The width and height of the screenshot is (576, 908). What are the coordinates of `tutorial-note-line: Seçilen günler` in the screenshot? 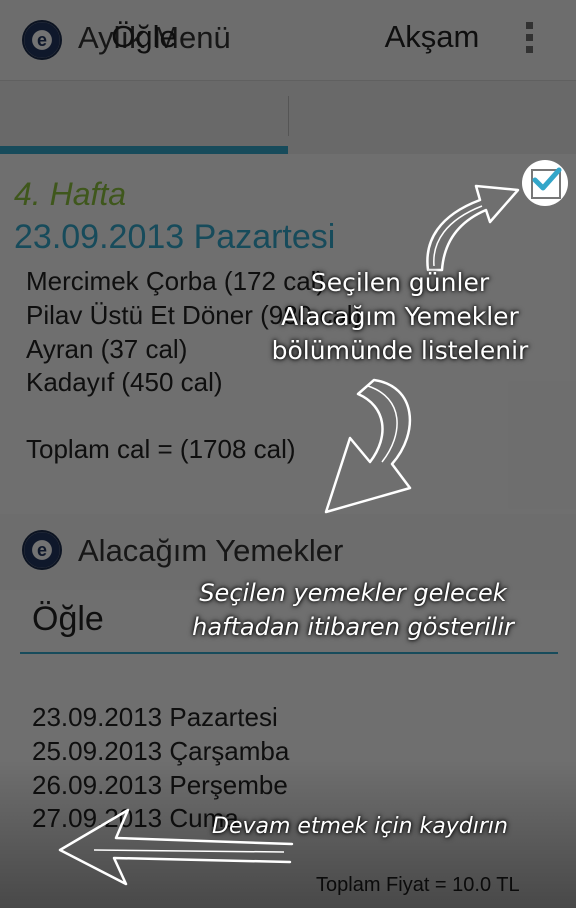 It's located at (400, 282).